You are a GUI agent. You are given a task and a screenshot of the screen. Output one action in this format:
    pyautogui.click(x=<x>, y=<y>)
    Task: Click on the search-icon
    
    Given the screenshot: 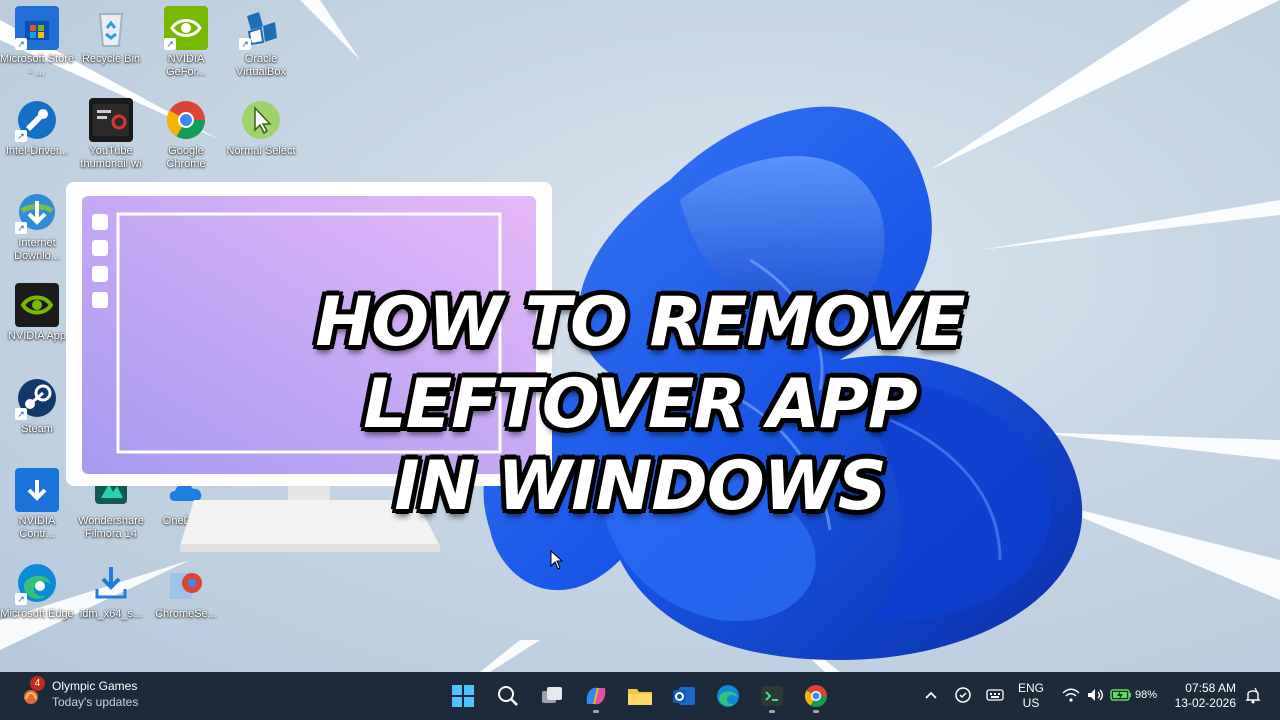 What is the action you would take?
    pyautogui.click(x=508, y=696)
    